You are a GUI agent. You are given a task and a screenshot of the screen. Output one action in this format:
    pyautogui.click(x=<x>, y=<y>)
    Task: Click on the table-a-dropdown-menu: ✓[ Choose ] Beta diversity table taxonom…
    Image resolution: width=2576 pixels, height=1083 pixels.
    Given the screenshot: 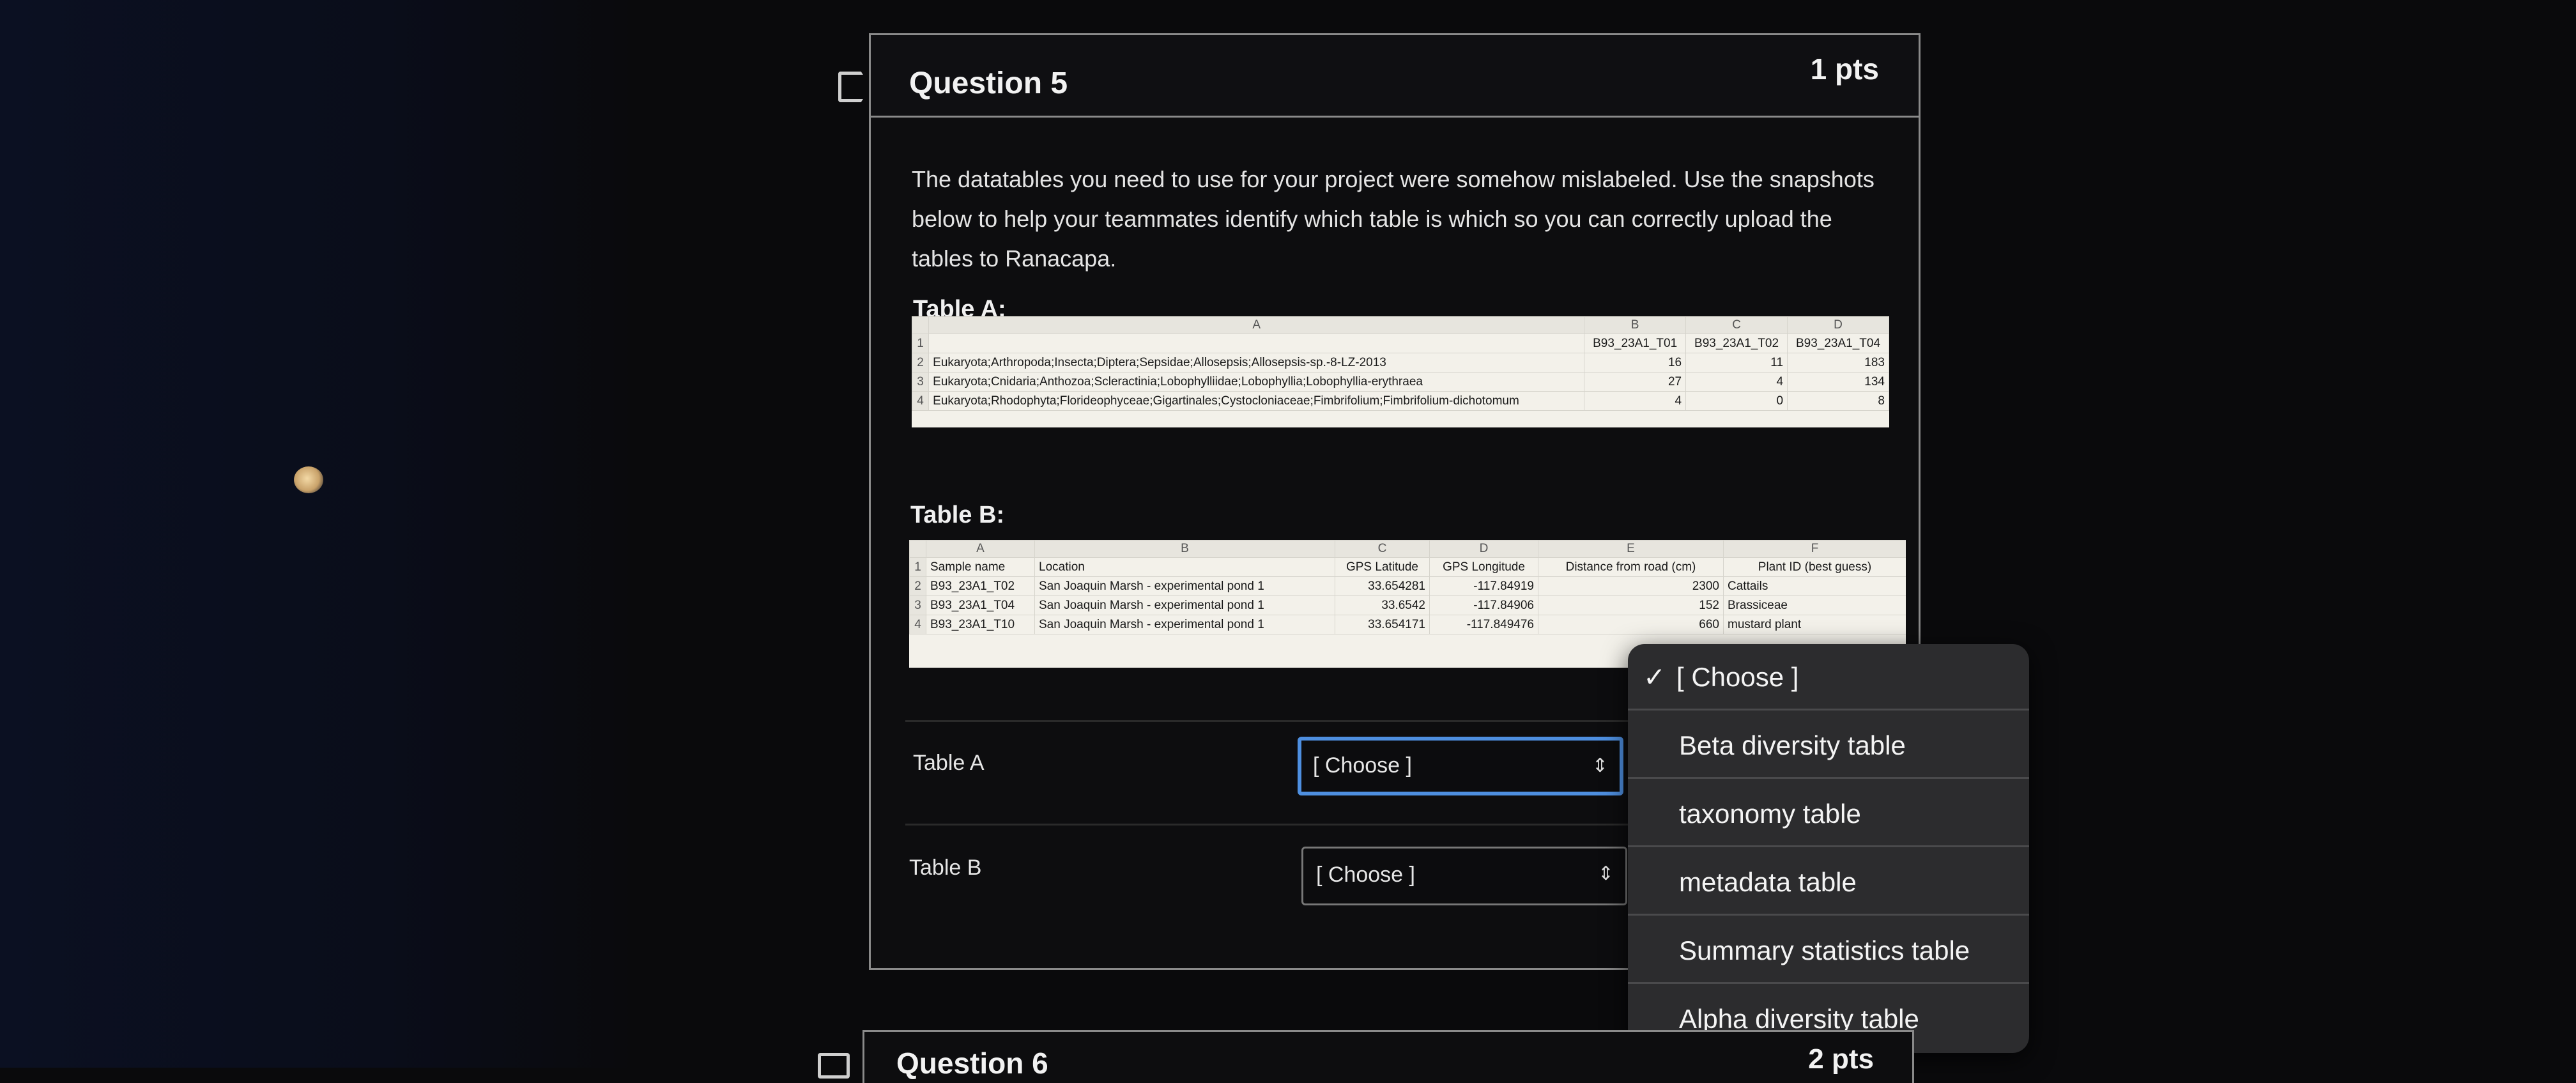 What is the action you would take?
    pyautogui.click(x=1828, y=848)
    